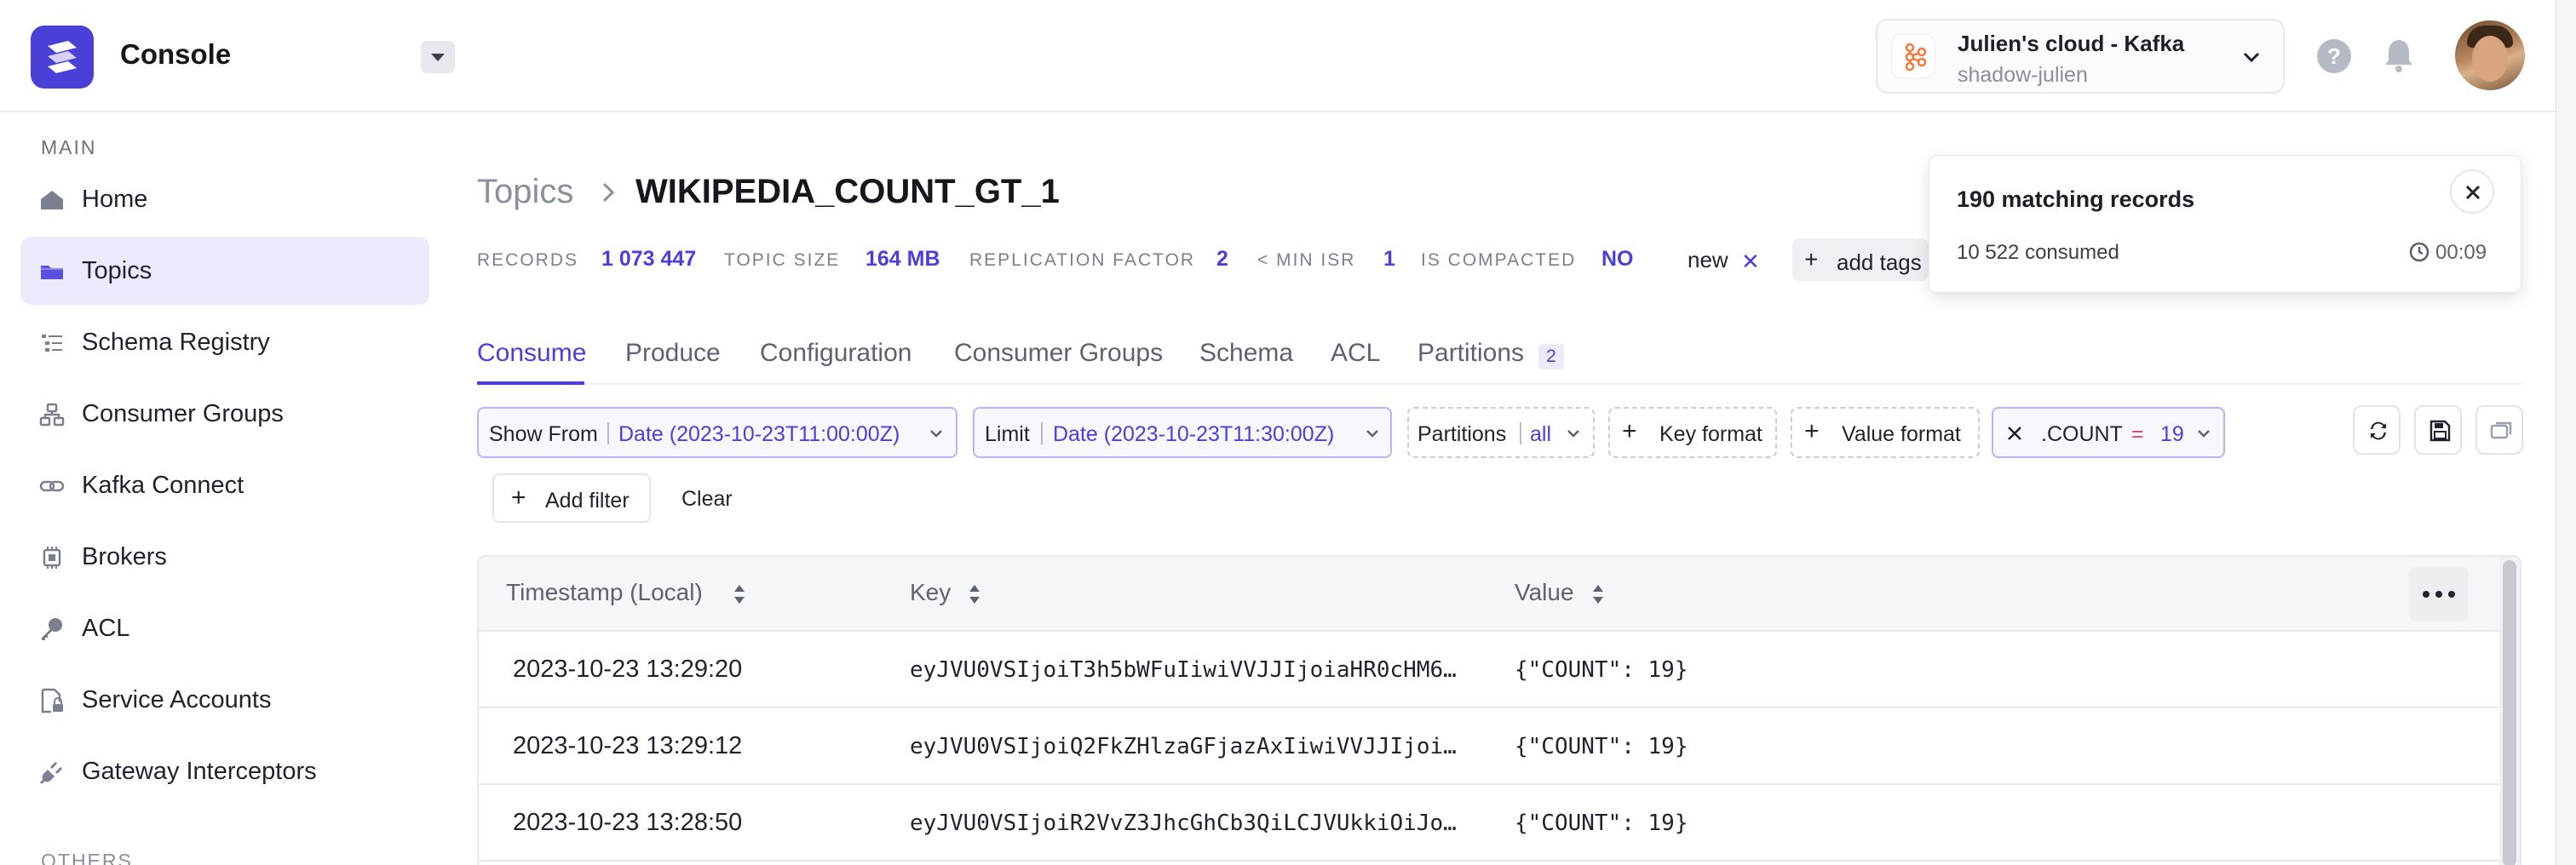 The height and width of the screenshot is (865, 2576). What do you see at coordinates (2438, 430) in the screenshot?
I see `save-button` at bounding box center [2438, 430].